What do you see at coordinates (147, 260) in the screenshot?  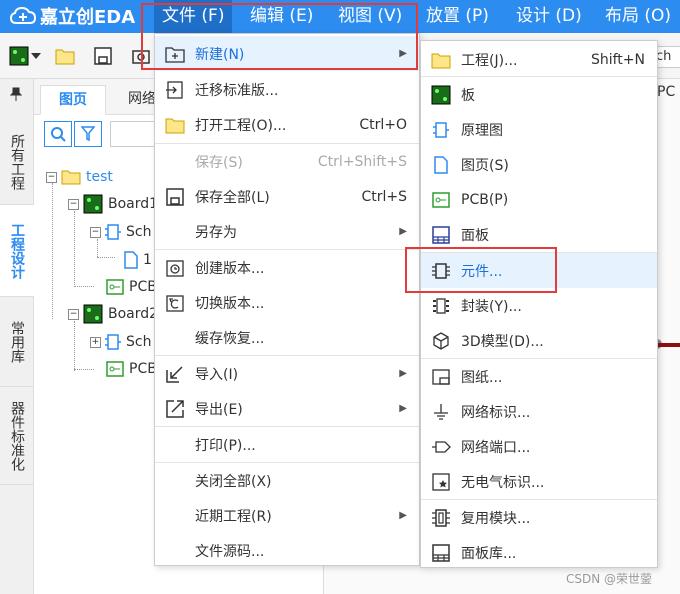 I see `tree-item-label: 1` at bounding box center [147, 260].